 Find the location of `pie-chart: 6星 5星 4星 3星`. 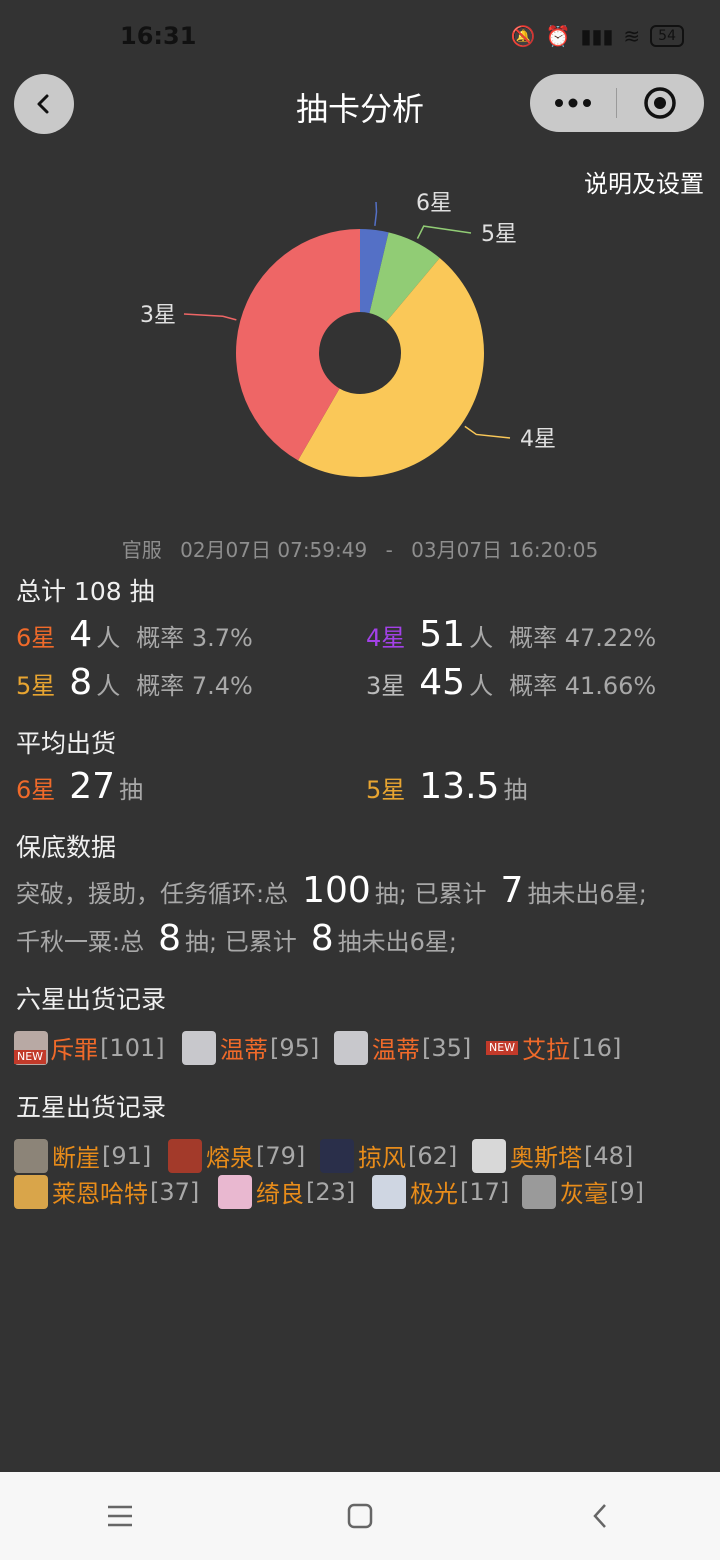

pie-chart: 6星 5星 4星 3星 is located at coordinates (348, 334).